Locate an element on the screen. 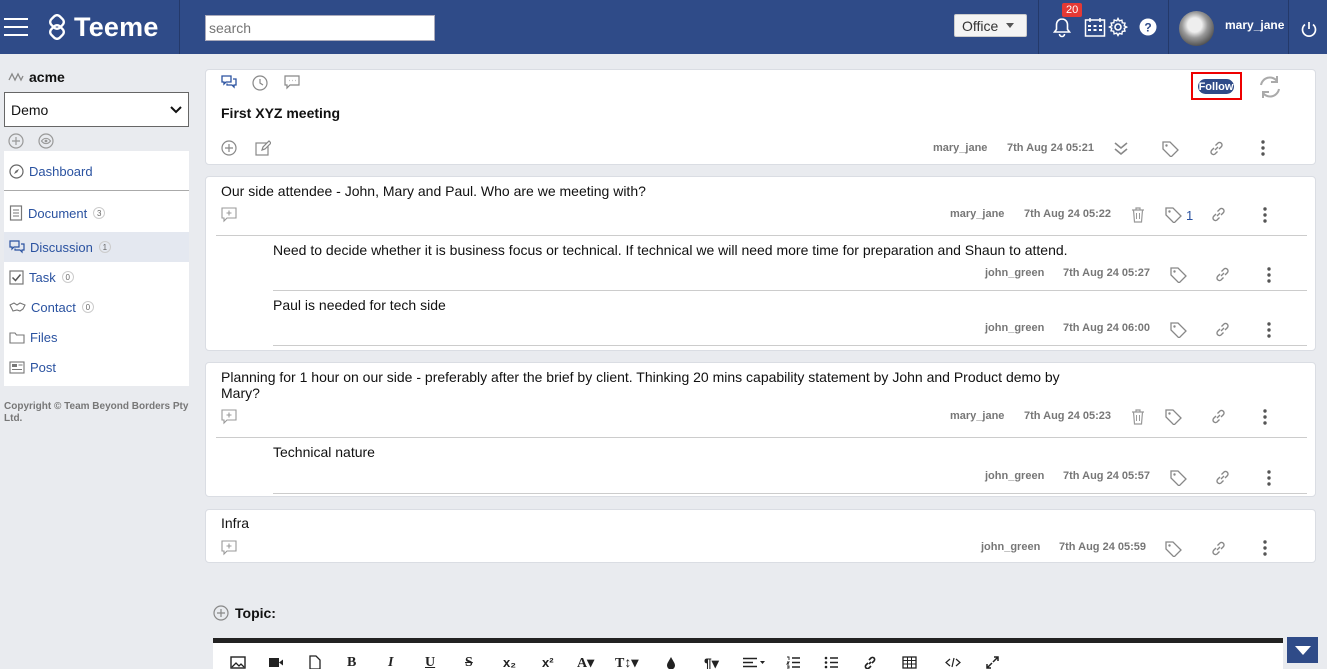 This screenshot has width=1327, height=669. video-icon is located at coordinates (276, 662).